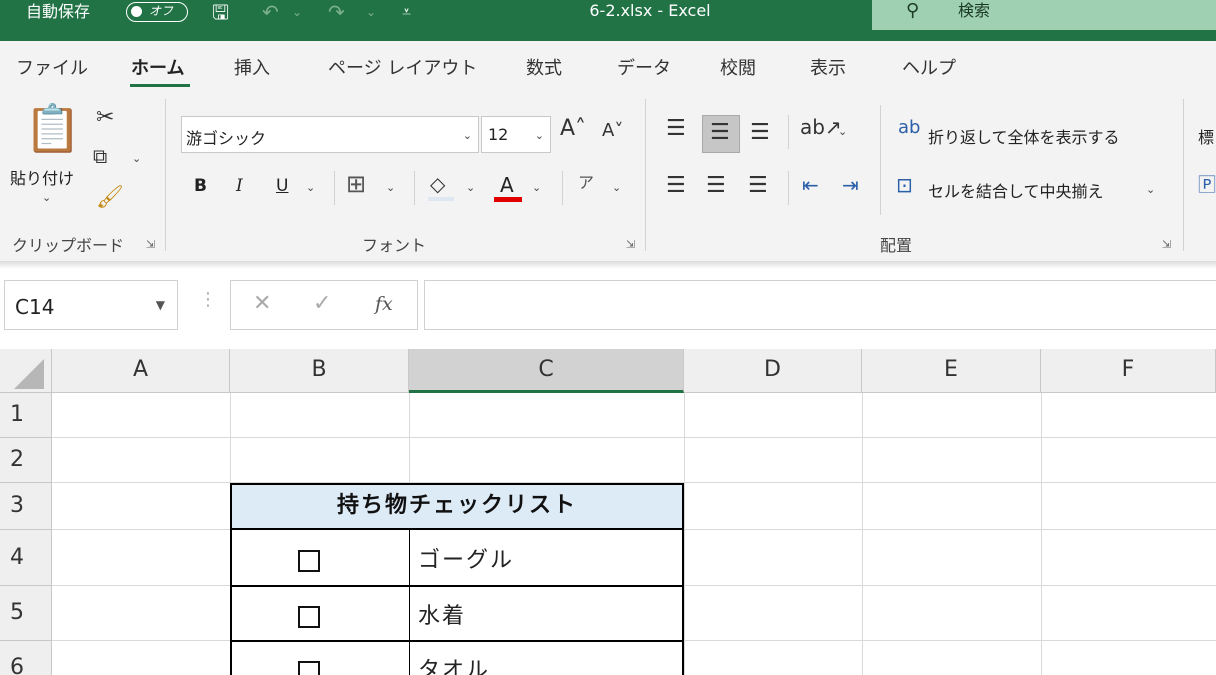 The height and width of the screenshot is (675, 1216). I want to click on clipboard-launcher-icon: ⇲, so click(150, 244).